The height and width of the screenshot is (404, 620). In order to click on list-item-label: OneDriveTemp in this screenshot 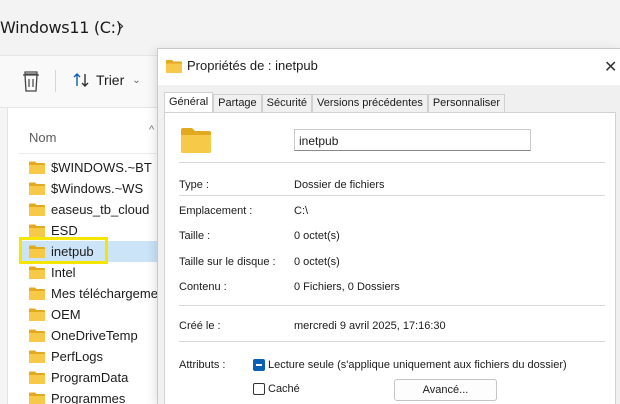, I will do `click(94, 335)`.